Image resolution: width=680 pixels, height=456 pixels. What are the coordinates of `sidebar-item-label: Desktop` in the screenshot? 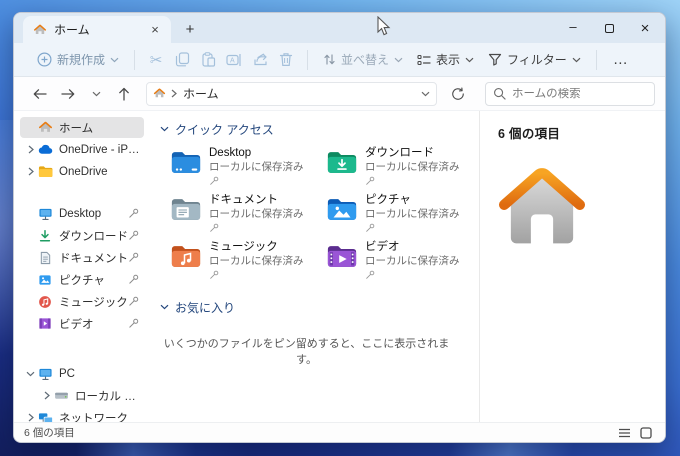 It's located at (80, 213).